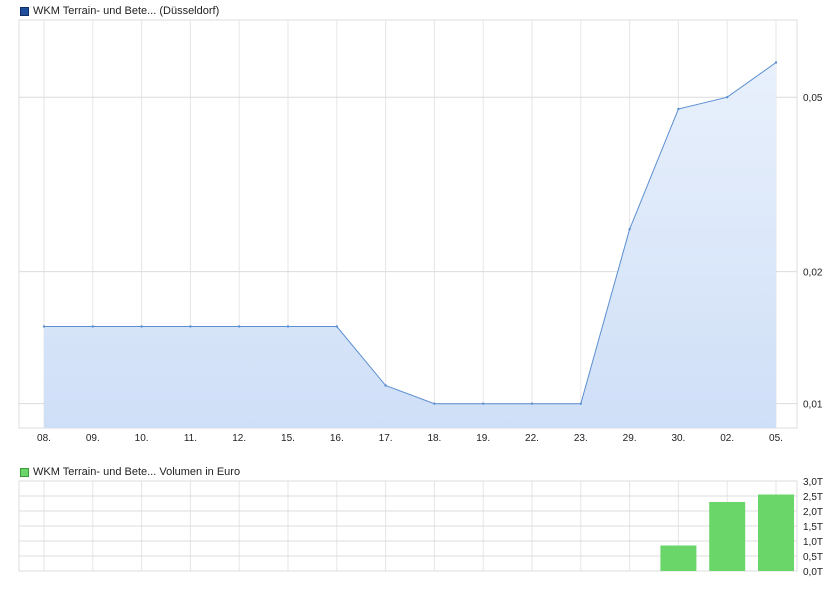  What do you see at coordinates (813, 273) in the screenshot?
I see `price-ytick-label: 0,02` at bounding box center [813, 273].